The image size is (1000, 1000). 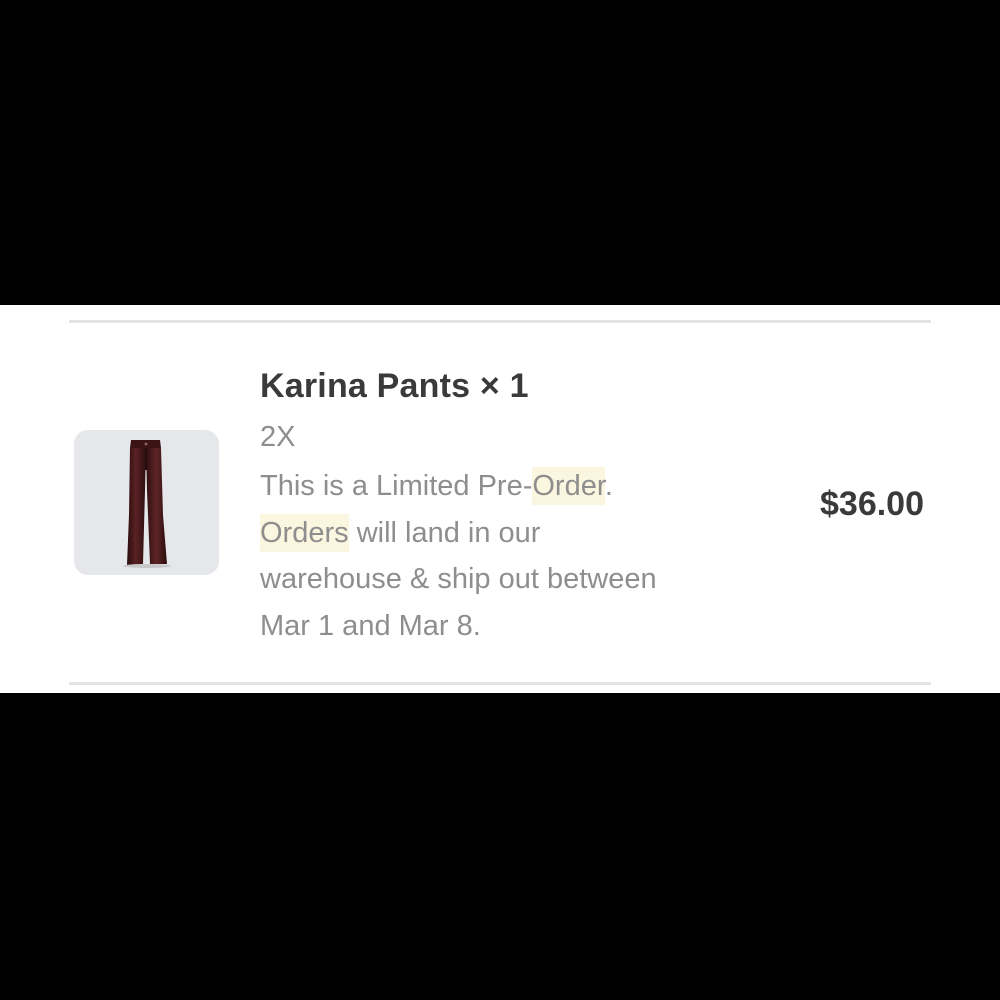 I want to click on highlighted-term: Order, so click(x=568, y=486).